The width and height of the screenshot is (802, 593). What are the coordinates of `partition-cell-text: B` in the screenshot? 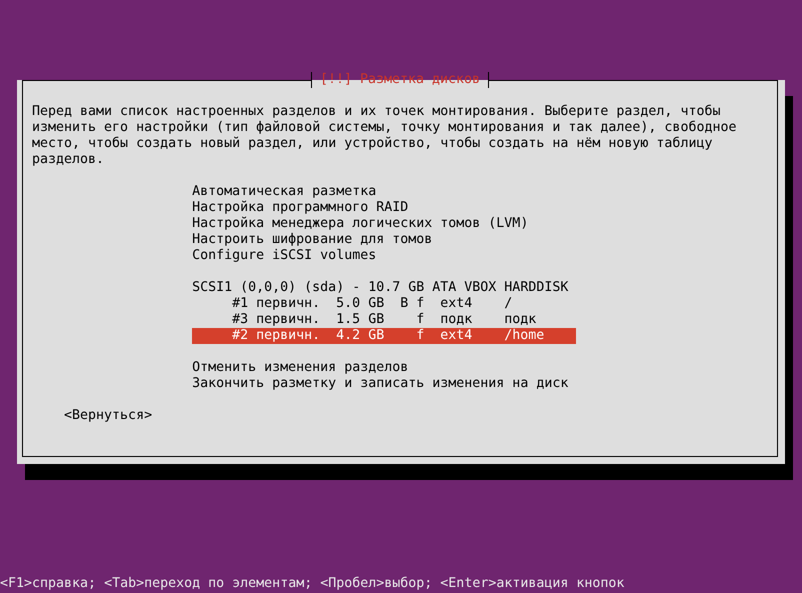 It's located at (405, 304).